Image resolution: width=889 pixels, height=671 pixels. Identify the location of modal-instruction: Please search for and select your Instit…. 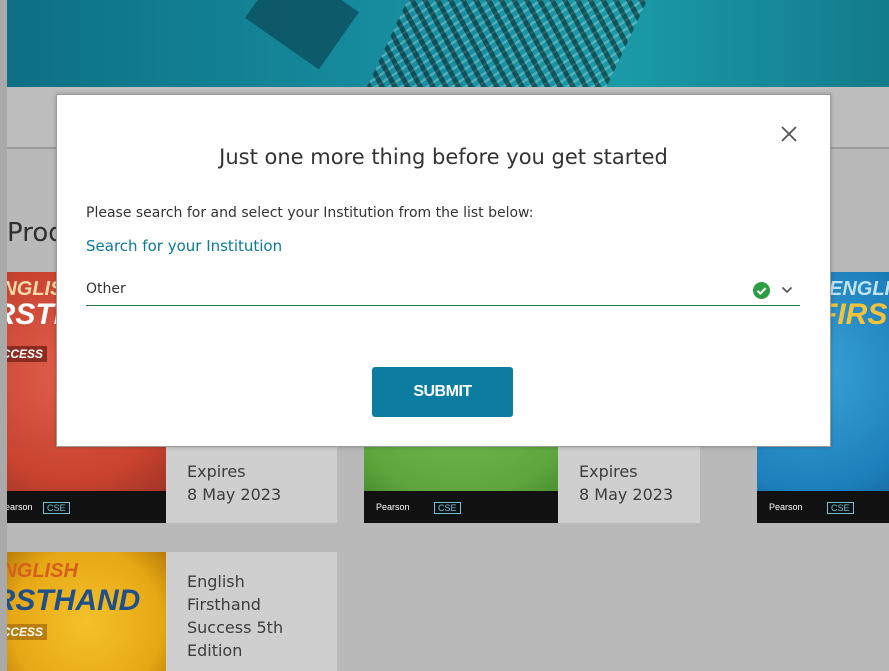
(310, 213).